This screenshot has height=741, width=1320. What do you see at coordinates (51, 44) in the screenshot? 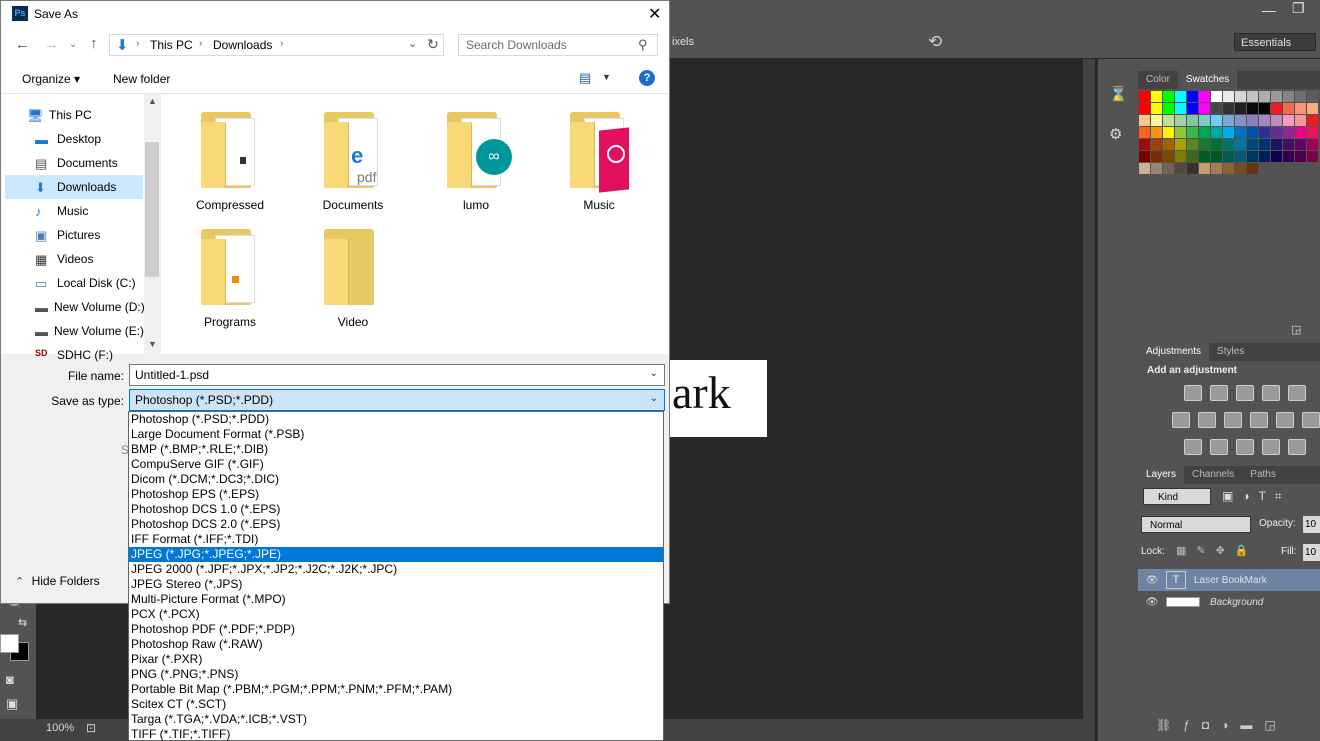
I see `forward-arrow-icon: →` at bounding box center [51, 44].